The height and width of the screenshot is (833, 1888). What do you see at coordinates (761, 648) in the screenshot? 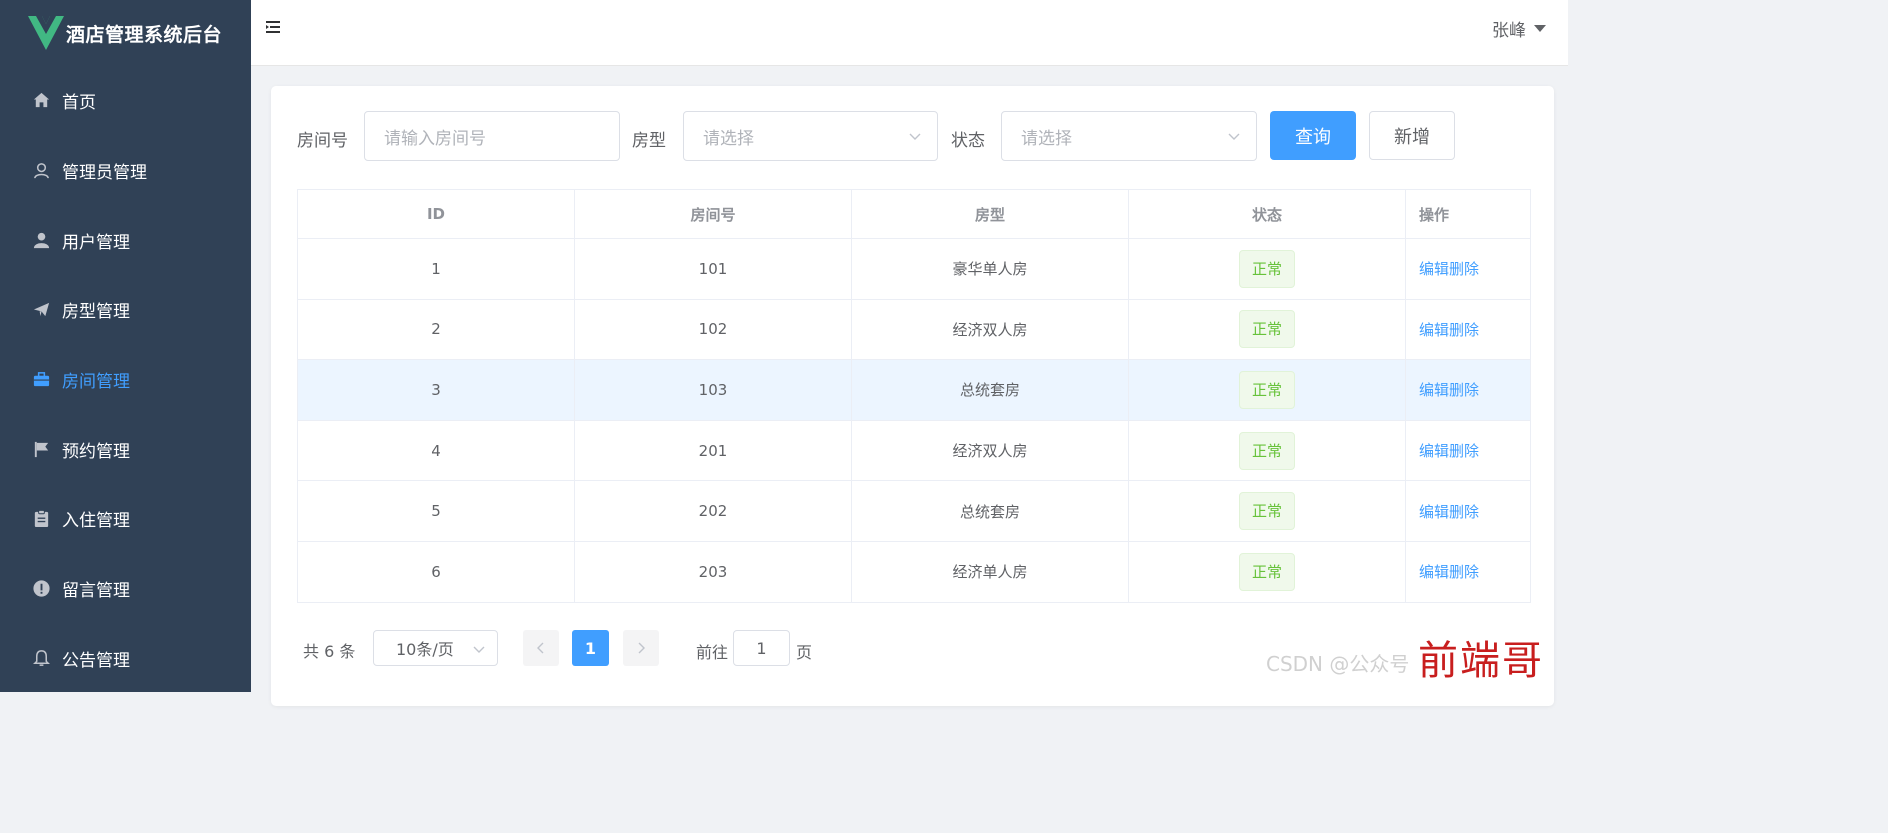
I see `goto-page-input: 1` at bounding box center [761, 648].